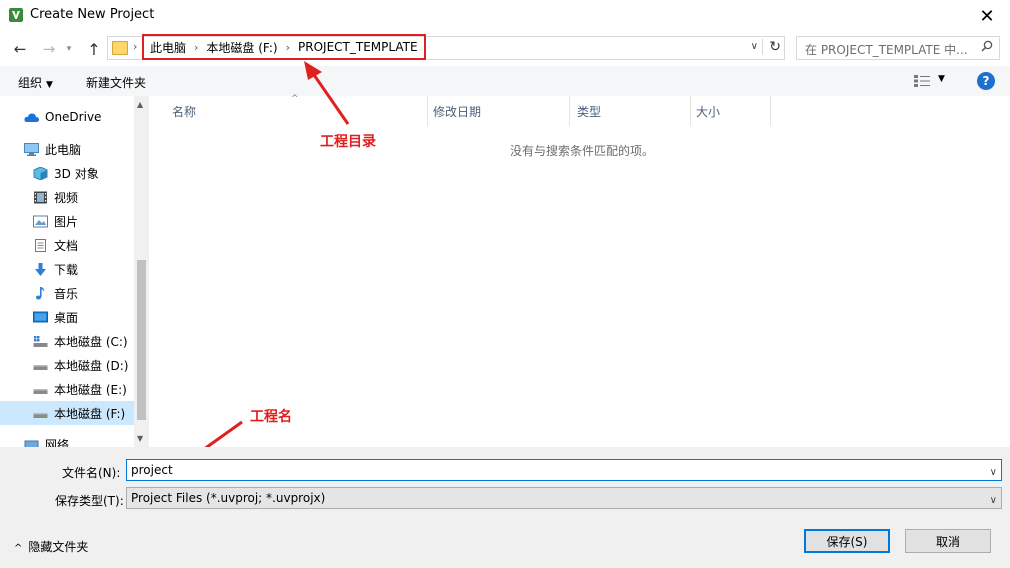  I want to click on filename-input: project ∨, so click(564, 470).